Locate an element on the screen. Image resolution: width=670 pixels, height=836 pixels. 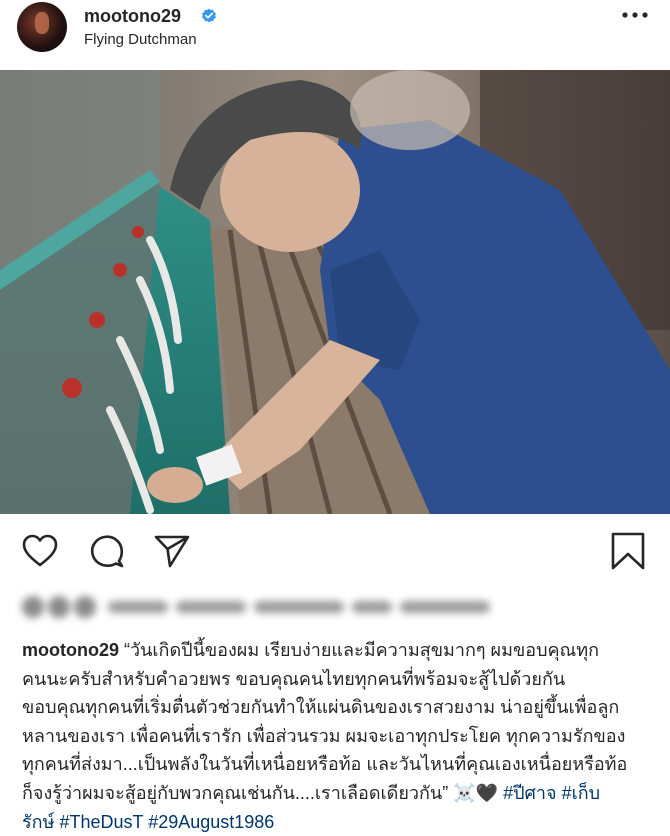
liked-by-blurred is located at coordinates (277, 607).